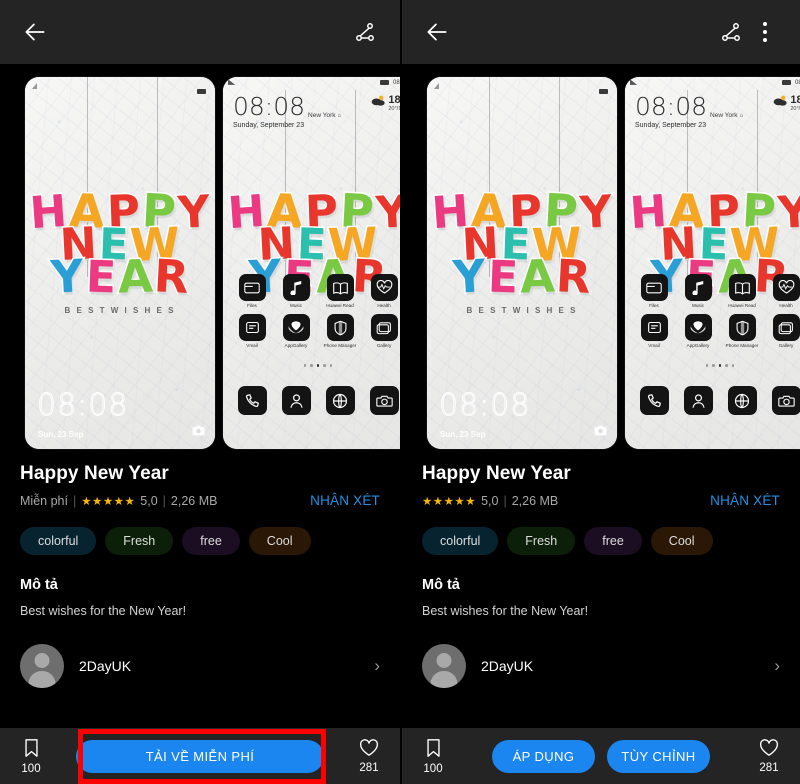 This screenshot has width=800, height=784. What do you see at coordinates (296, 345) in the screenshot?
I see `app-icon-label: AppGallery` at bounding box center [296, 345].